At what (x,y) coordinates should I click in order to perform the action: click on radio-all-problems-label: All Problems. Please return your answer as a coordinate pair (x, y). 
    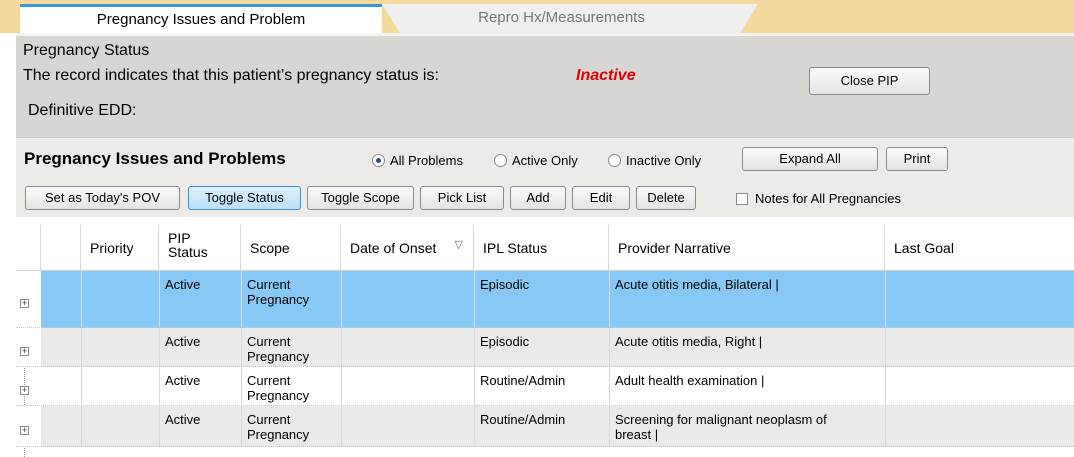
    Looking at the image, I should click on (426, 160).